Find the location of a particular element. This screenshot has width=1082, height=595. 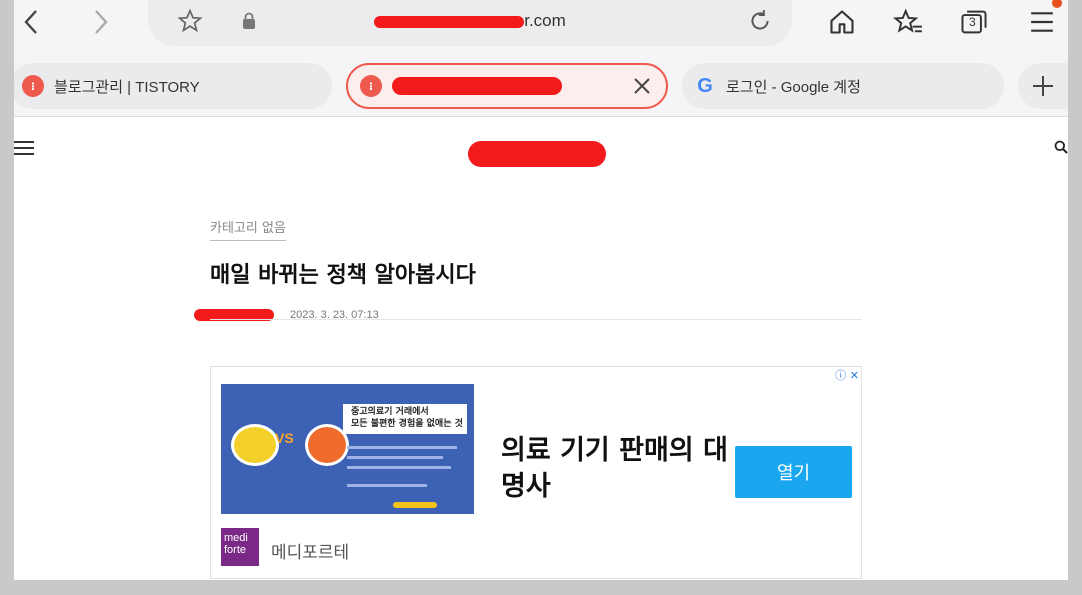

tab-count: 3 is located at coordinates (972, 22).